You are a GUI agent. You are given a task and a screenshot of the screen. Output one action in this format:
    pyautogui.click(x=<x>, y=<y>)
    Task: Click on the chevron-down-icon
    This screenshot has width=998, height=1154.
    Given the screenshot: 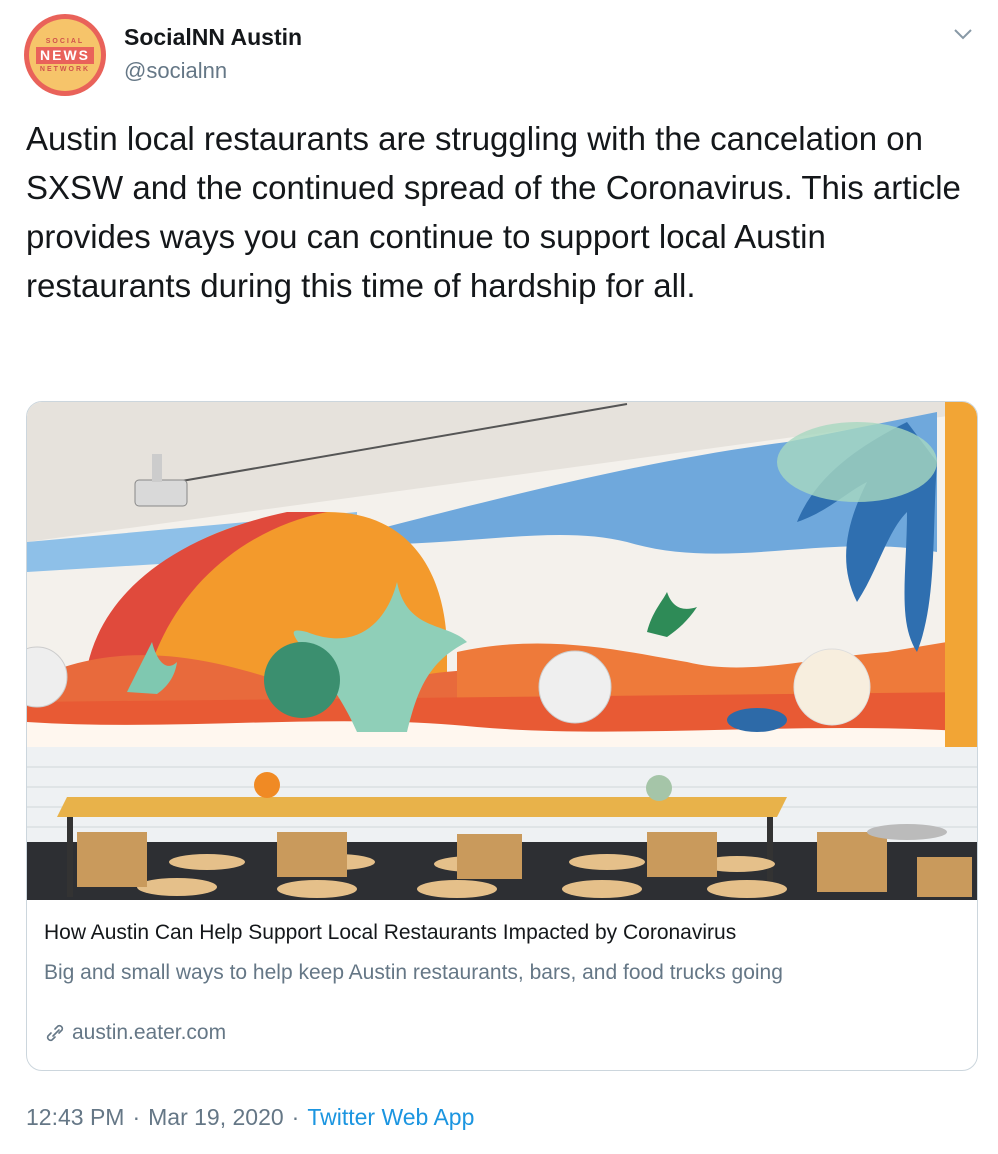 What is the action you would take?
    pyautogui.click(x=963, y=34)
    